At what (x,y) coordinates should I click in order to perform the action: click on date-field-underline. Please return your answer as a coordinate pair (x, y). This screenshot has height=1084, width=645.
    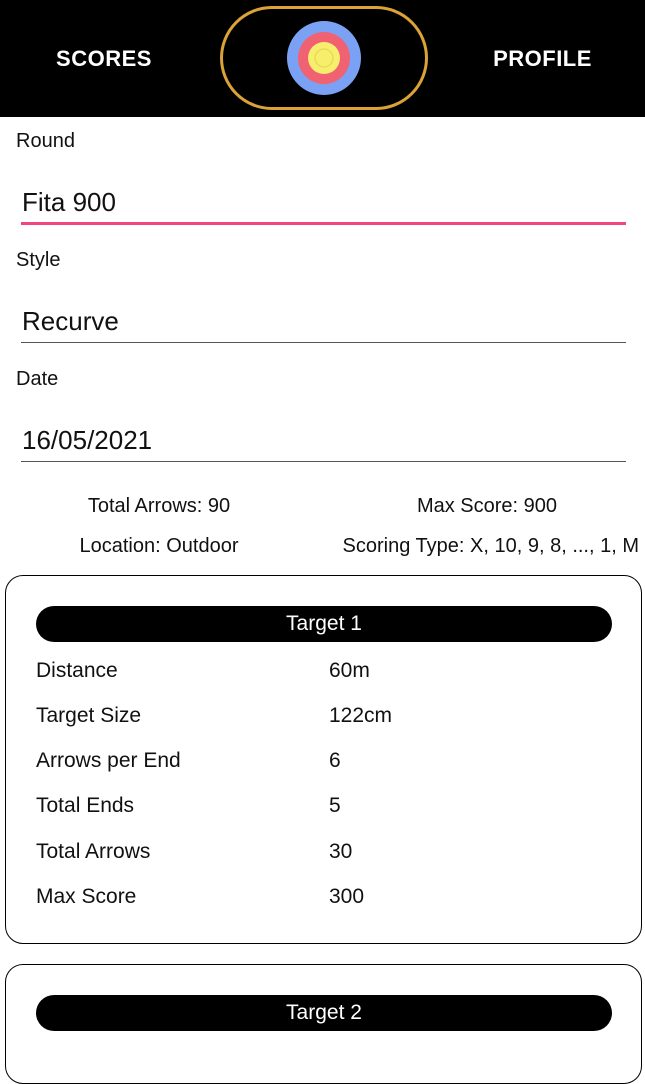
    Looking at the image, I should click on (323, 461).